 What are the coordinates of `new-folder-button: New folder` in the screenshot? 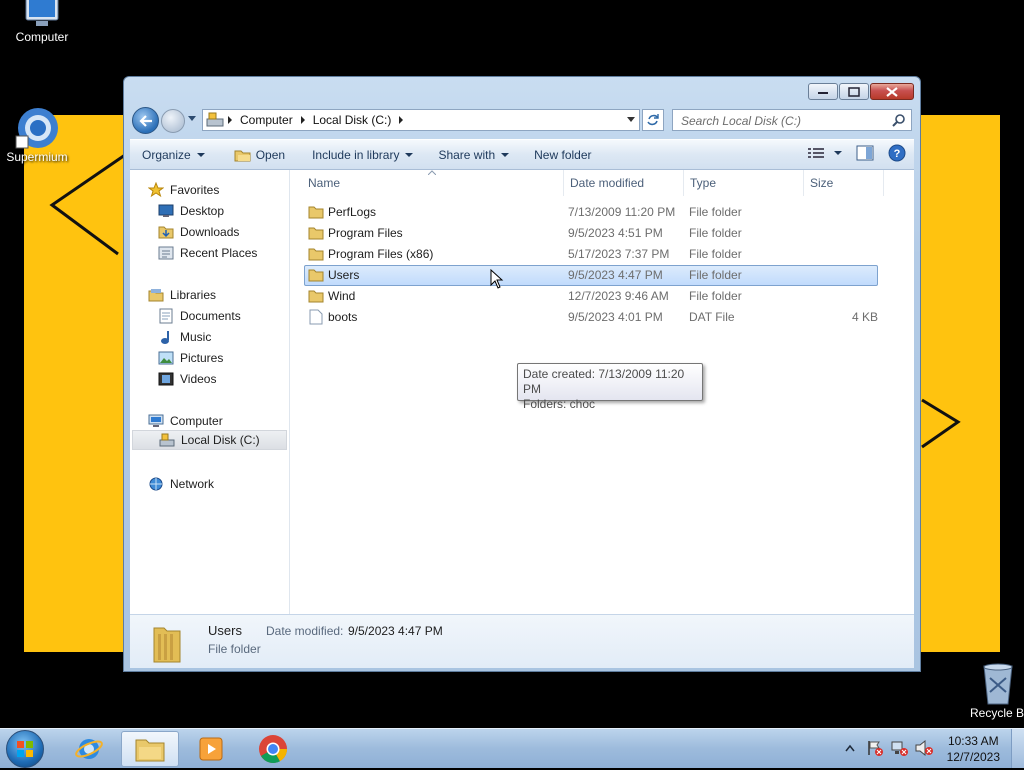 It's located at (559, 154).